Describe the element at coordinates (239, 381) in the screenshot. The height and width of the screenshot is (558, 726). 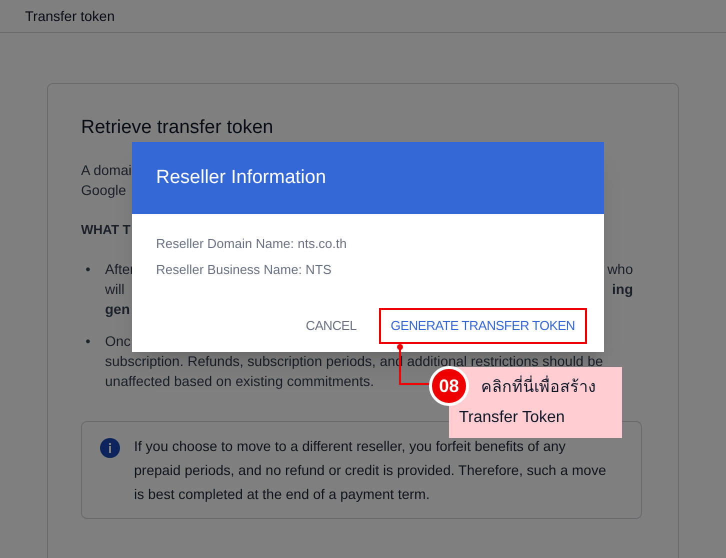
I see `body-text: unaffected based on existing commitments.` at that location.